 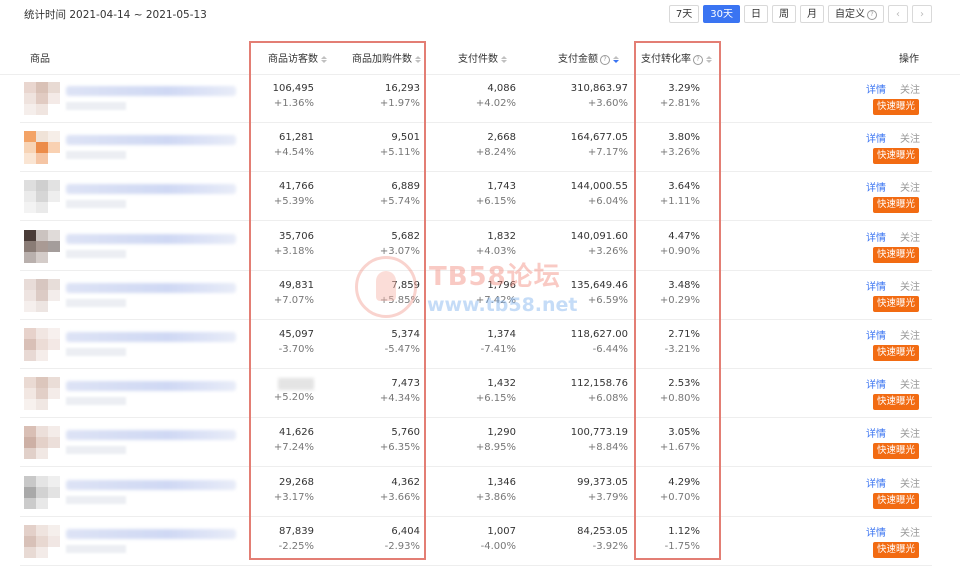 What do you see at coordinates (607, 399) in the screenshot?
I see `paid-amount-change: +6.08%` at bounding box center [607, 399].